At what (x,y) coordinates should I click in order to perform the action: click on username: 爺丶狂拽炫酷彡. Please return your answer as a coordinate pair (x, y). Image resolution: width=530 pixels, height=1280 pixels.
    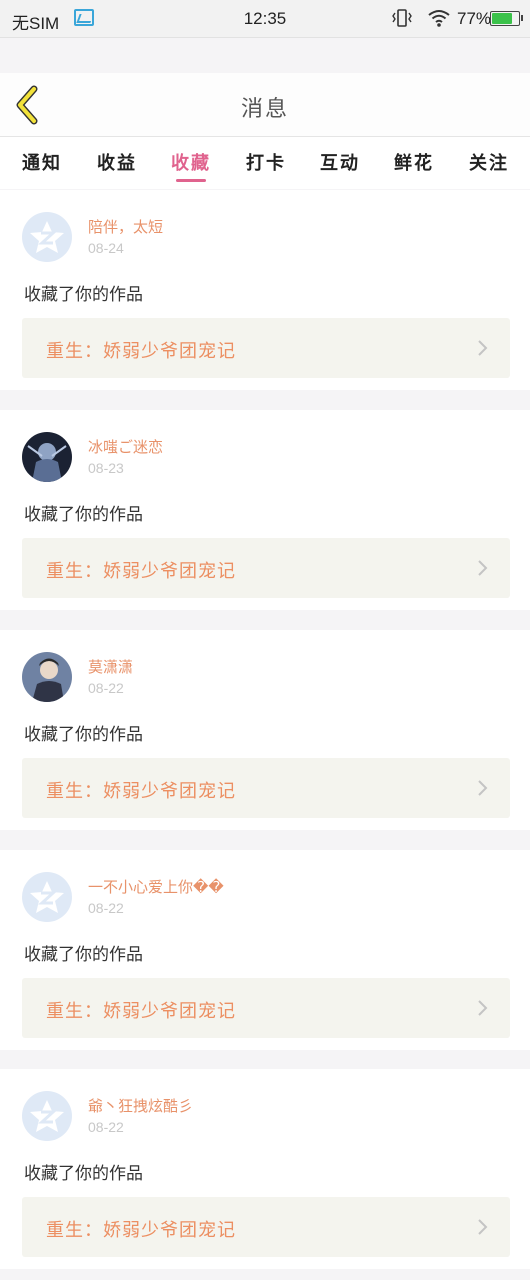
    Looking at the image, I should click on (140, 1105).